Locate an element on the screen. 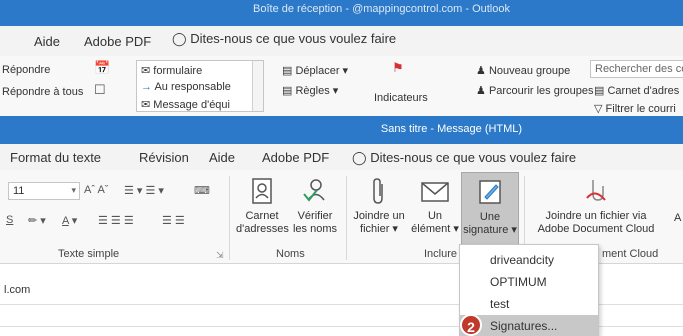 The height and width of the screenshot is (336, 683). address-book-button: Carnet d'adresses is located at coordinates (262, 206).